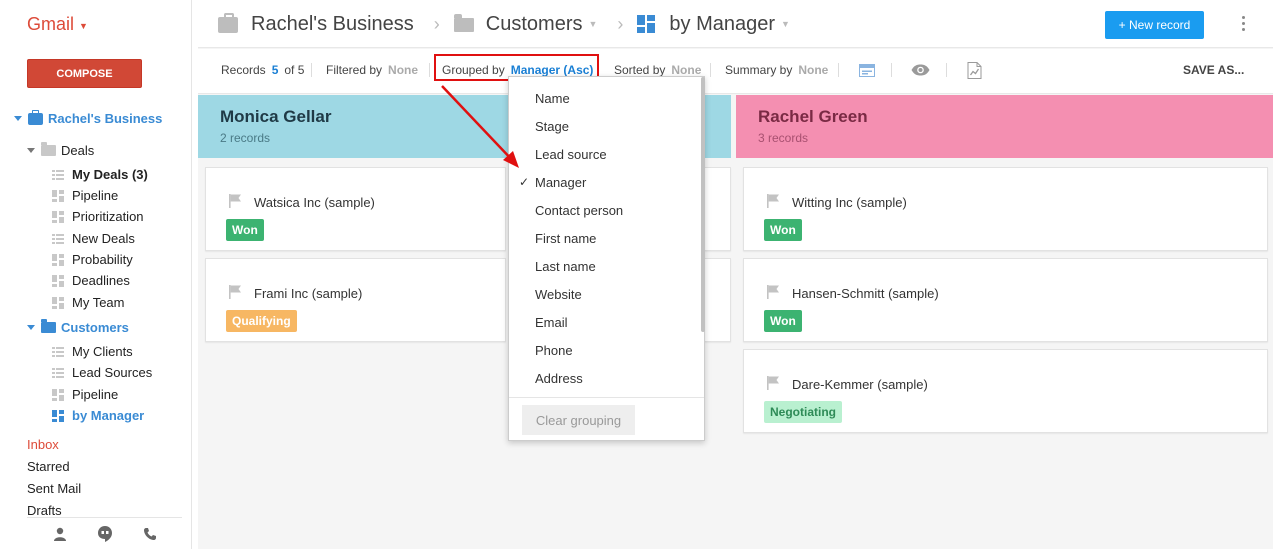 The height and width of the screenshot is (549, 1273). Describe the element at coordinates (1154, 25) in the screenshot. I see `new-record-button: + New record` at that location.